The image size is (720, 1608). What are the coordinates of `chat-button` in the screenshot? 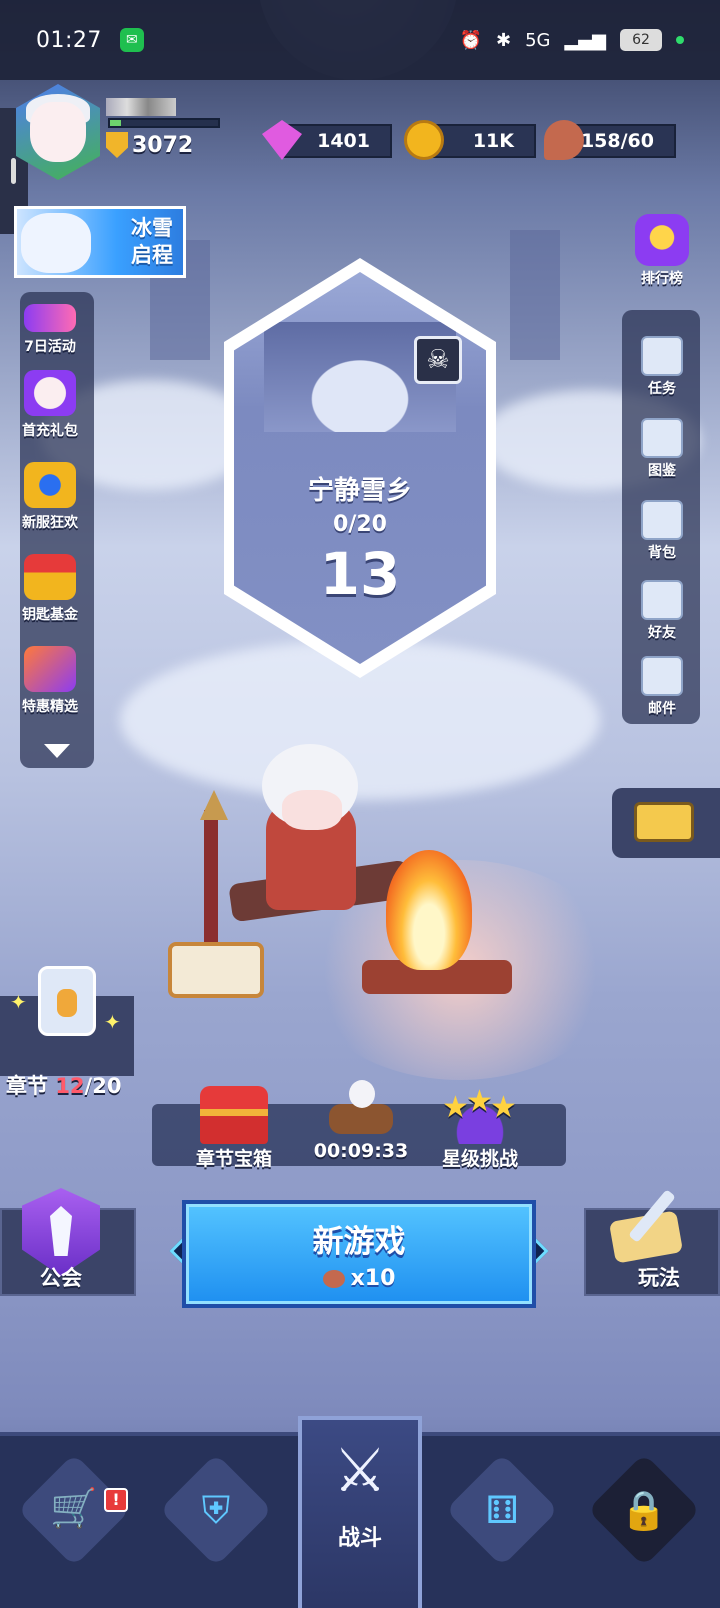 It's located at (666, 823).